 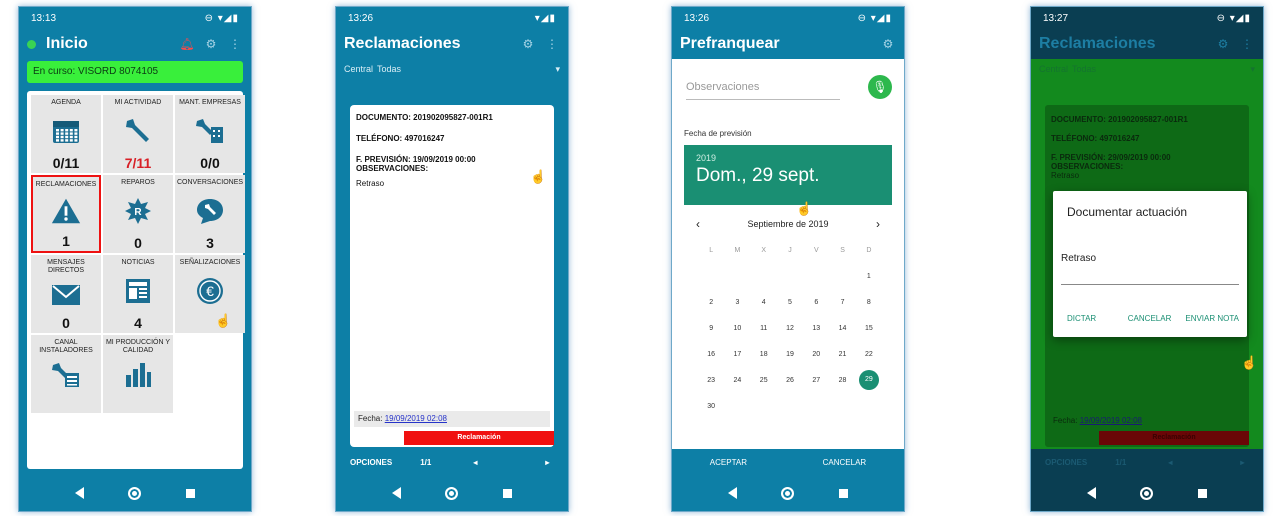 I want to click on warning-icon, so click(x=66, y=211).